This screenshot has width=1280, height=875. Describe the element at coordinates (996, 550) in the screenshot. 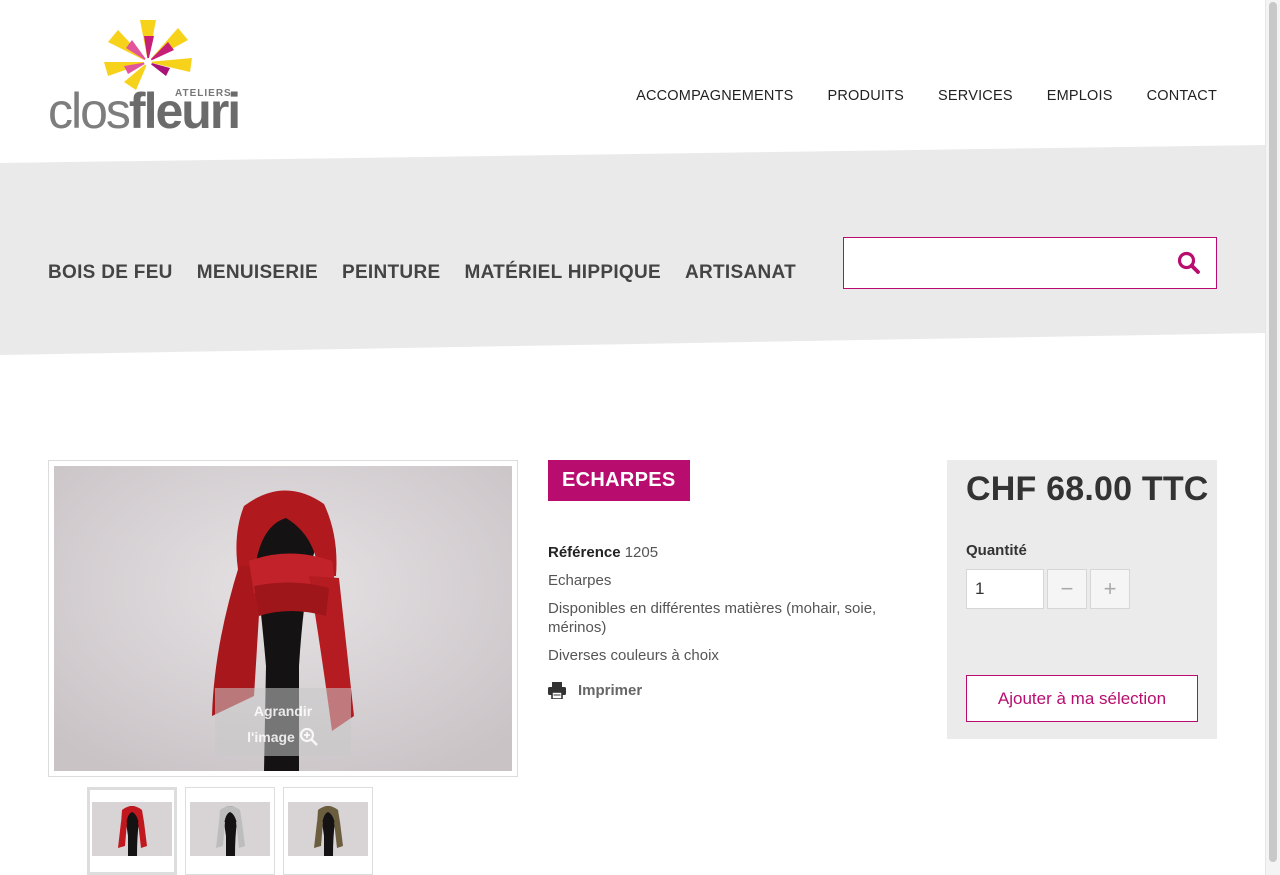

I see `quantity-label: Quantité` at that location.